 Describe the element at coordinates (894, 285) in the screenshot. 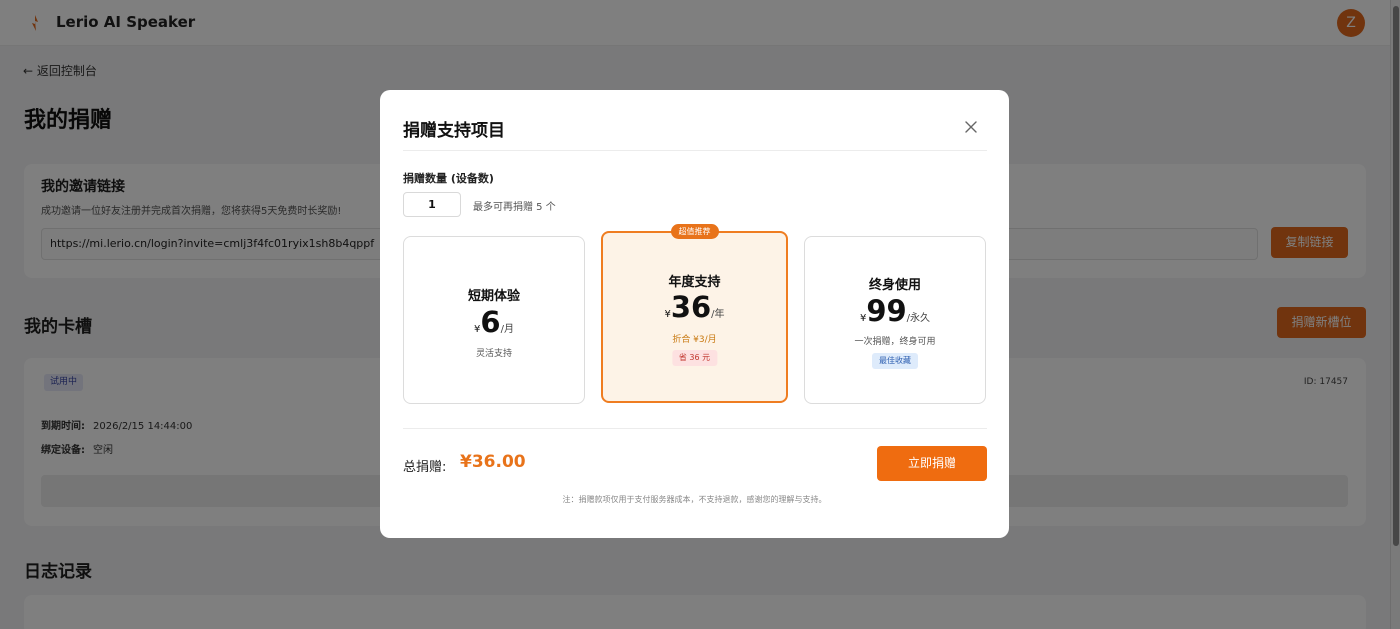

I see `plan-name: 终身使用` at that location.